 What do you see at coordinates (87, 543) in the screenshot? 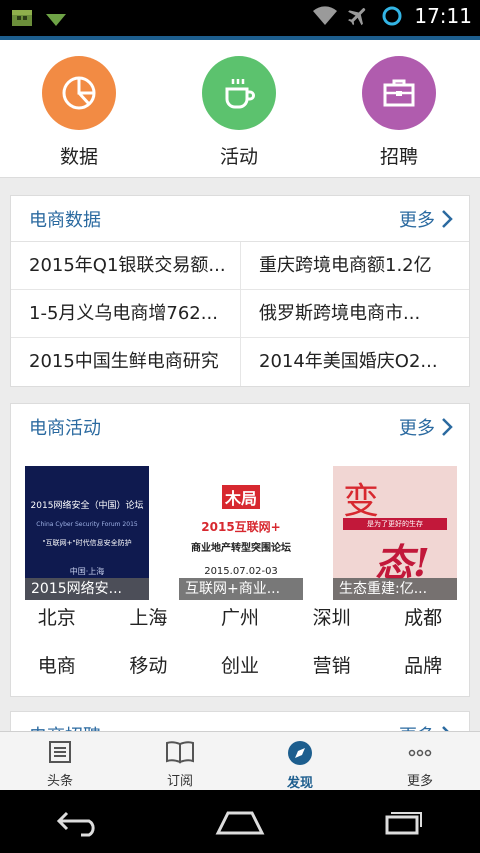
I see `poster-line: "互联网+"时代信息安全防护` at bounding box center [87, 543].